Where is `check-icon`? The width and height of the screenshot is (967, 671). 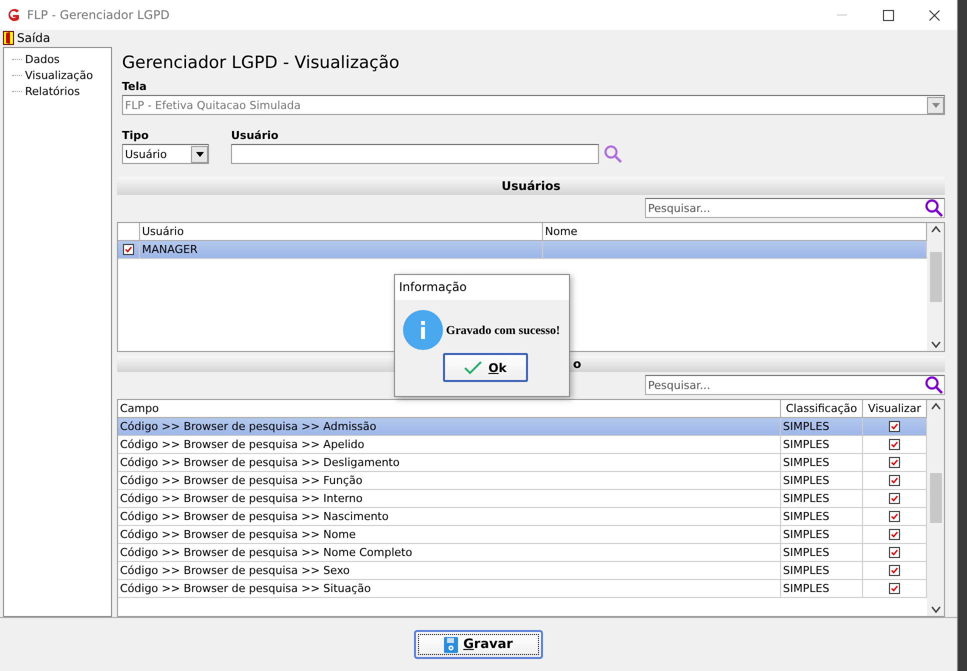 check-icon is located at coordinates (473, 367).